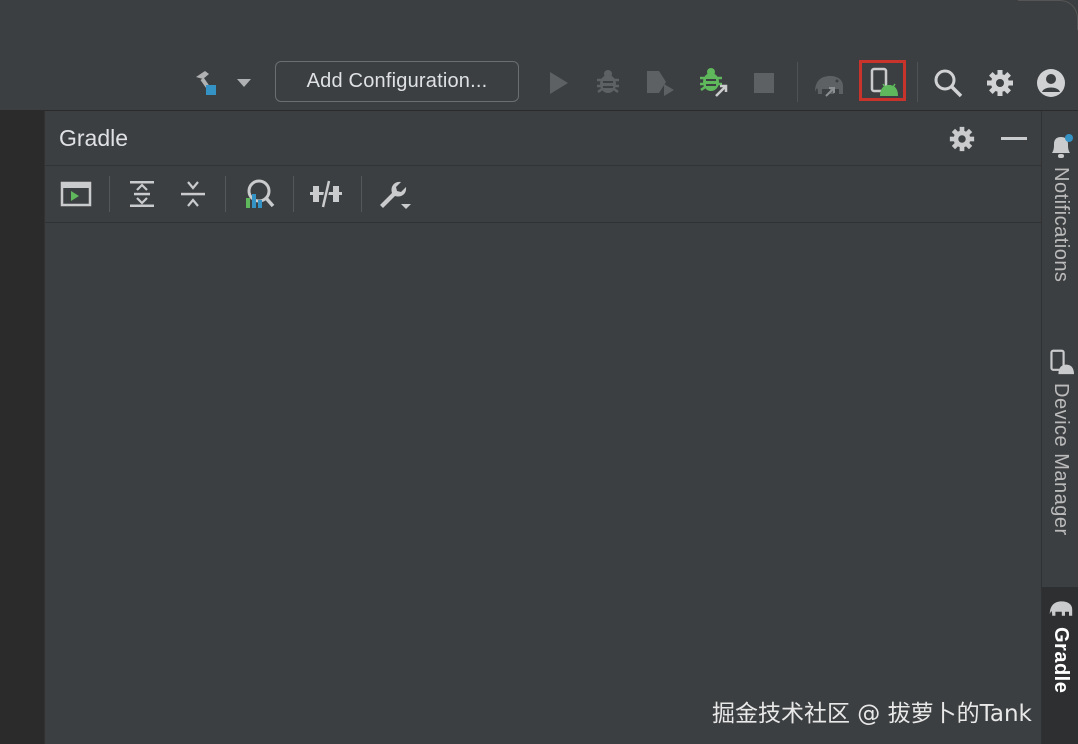  Describe the element at coordinates (394, 194) in the screenshot. I see `build-tool-settings-icon` at that location.